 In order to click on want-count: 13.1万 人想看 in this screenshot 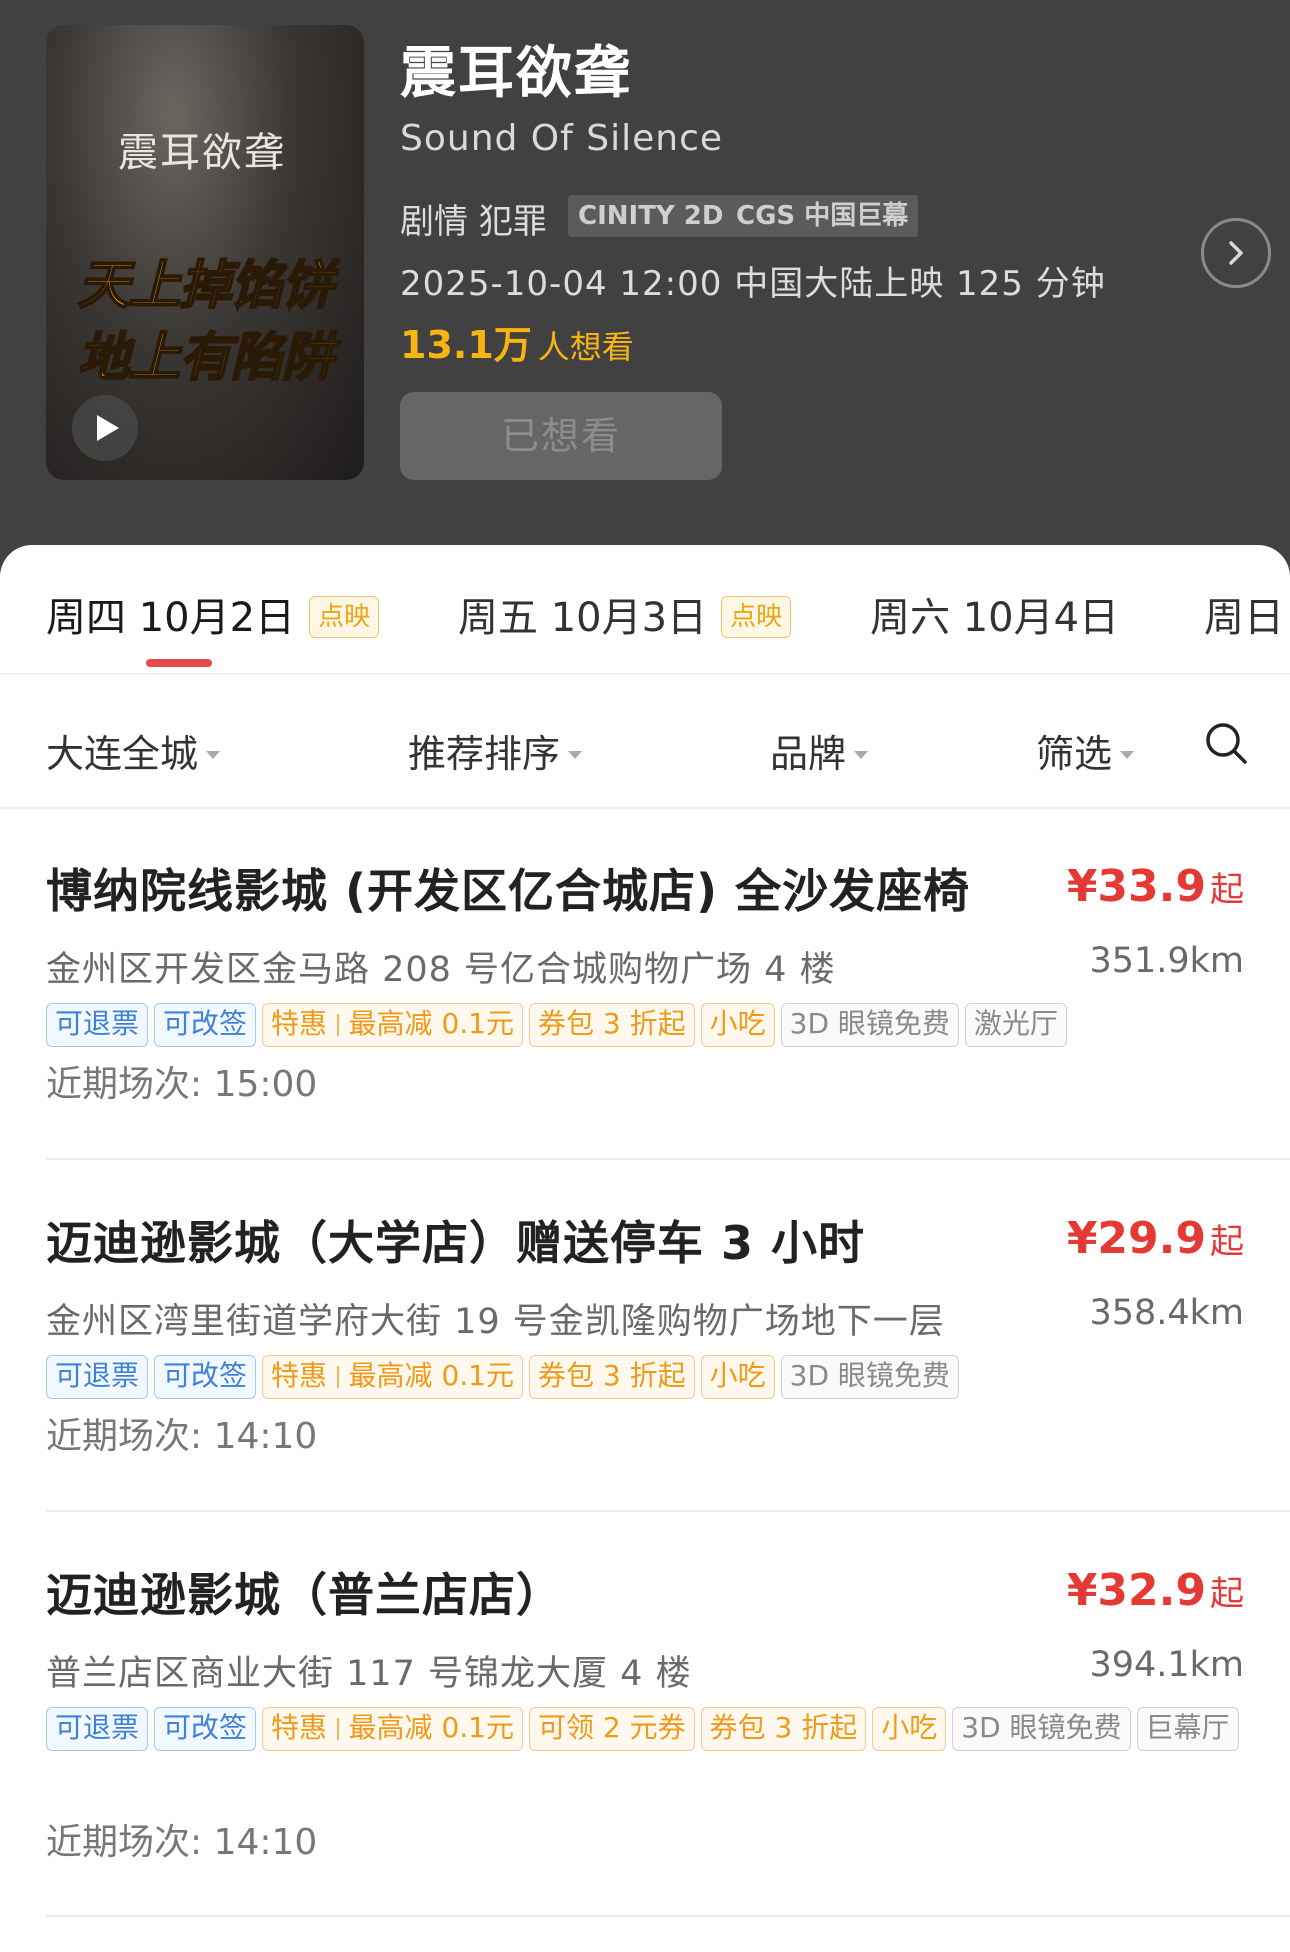, I will do `click(517, 341)`.